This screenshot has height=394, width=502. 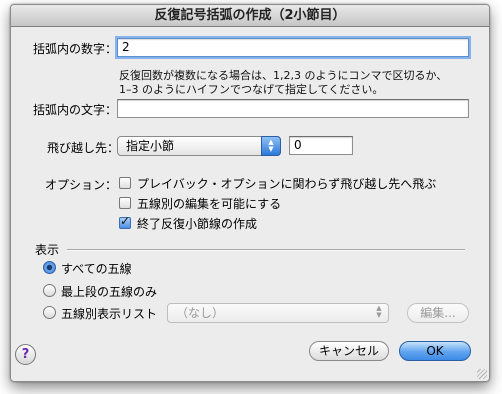 I want to click on option-checkbox-end-repeat: ✓, so click(x=125, y=221).